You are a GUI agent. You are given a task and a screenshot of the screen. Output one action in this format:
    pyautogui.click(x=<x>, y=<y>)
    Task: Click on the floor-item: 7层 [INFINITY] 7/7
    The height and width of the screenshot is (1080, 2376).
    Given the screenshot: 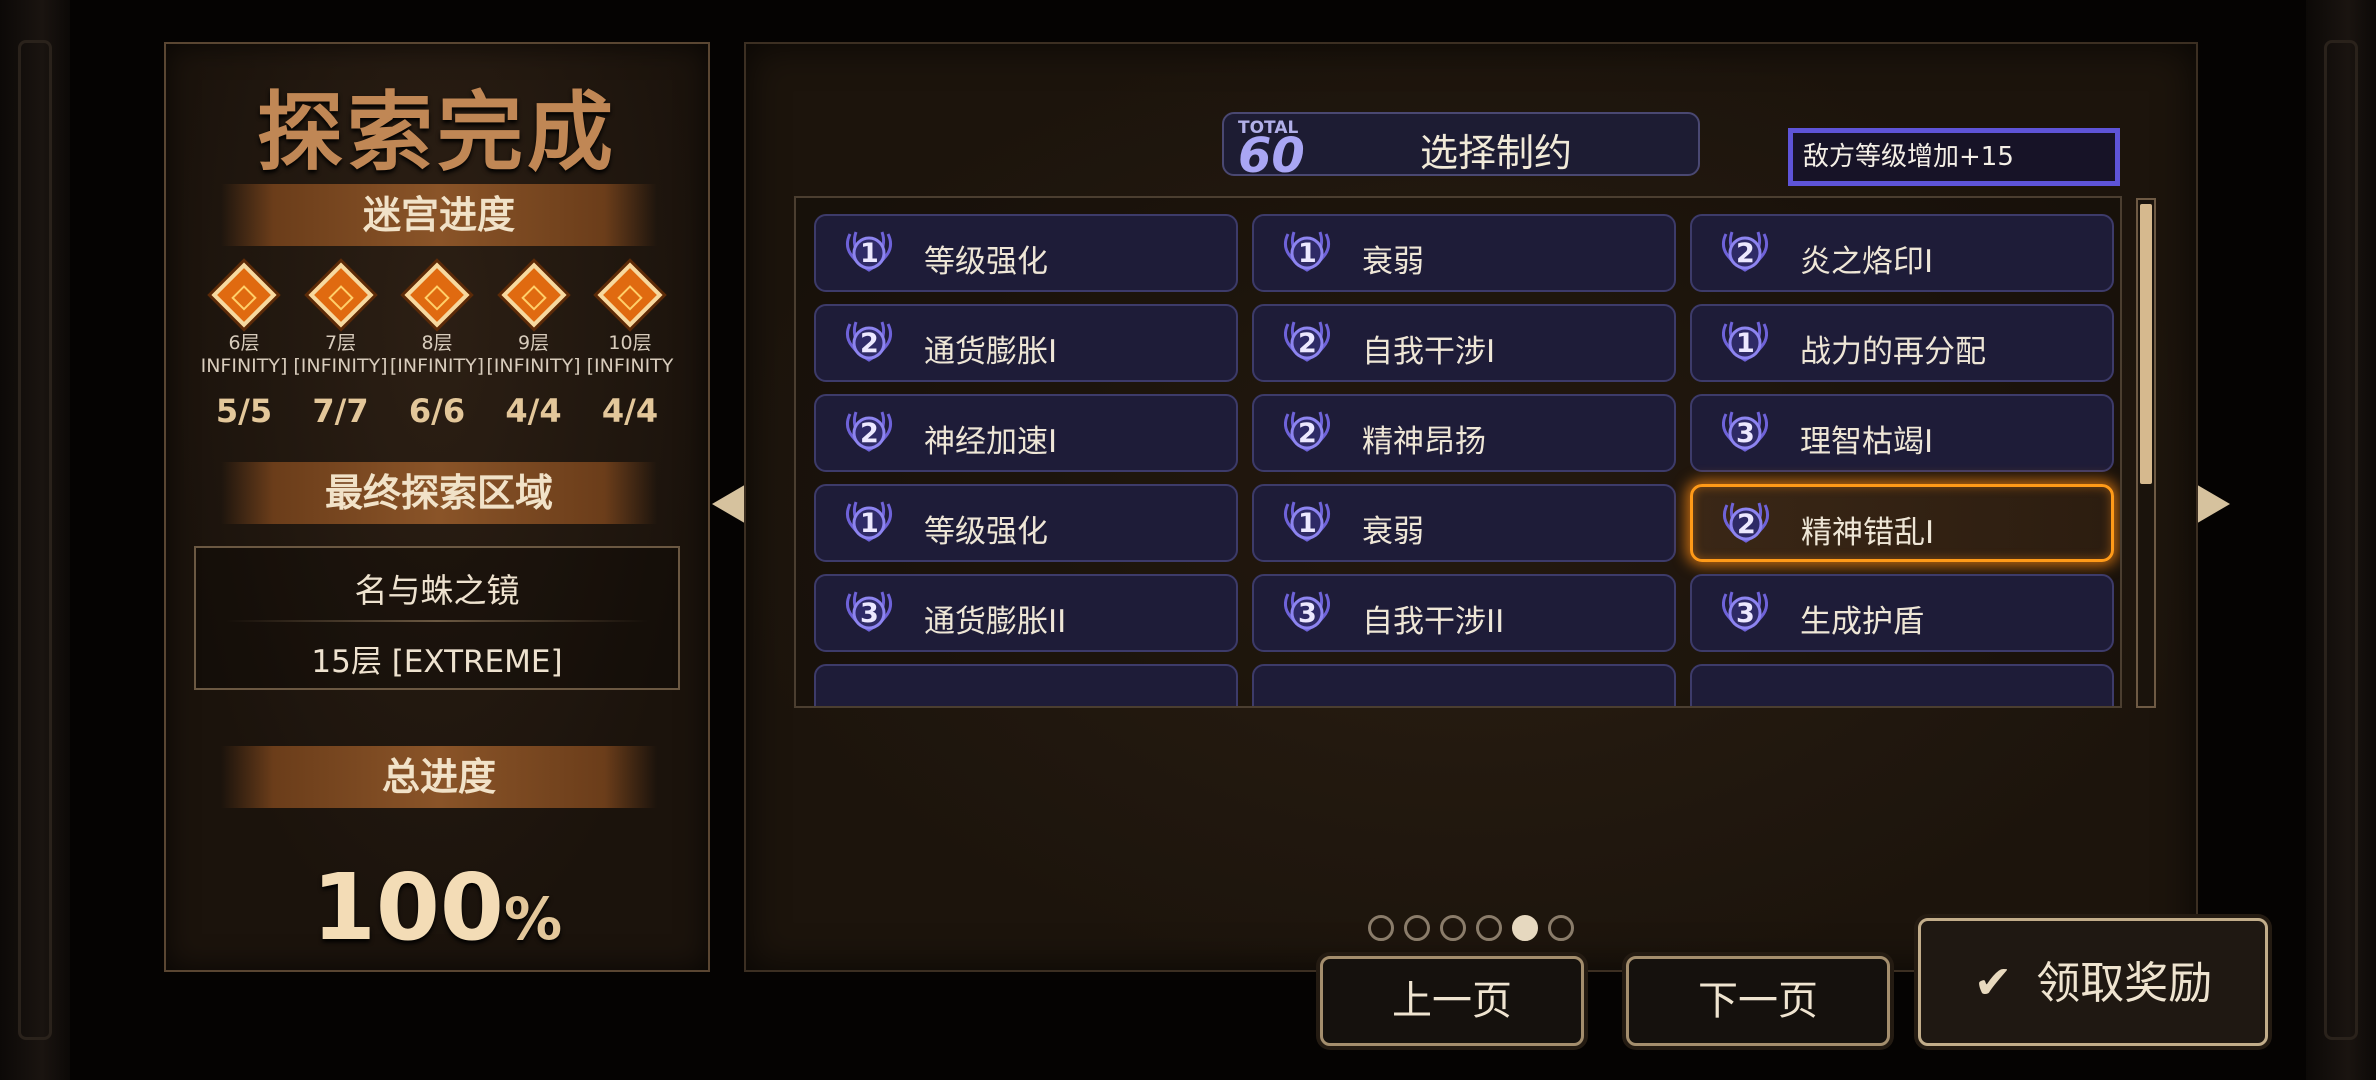 What is the action you would take?
    pyautogui.click(x=341, y=346)
    